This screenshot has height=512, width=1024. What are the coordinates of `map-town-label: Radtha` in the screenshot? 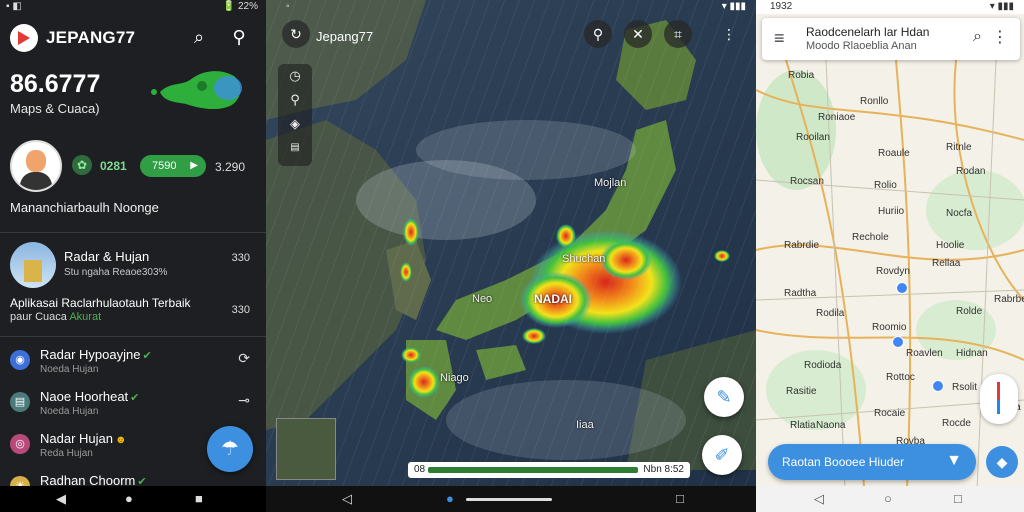 It's located at (800, 293).